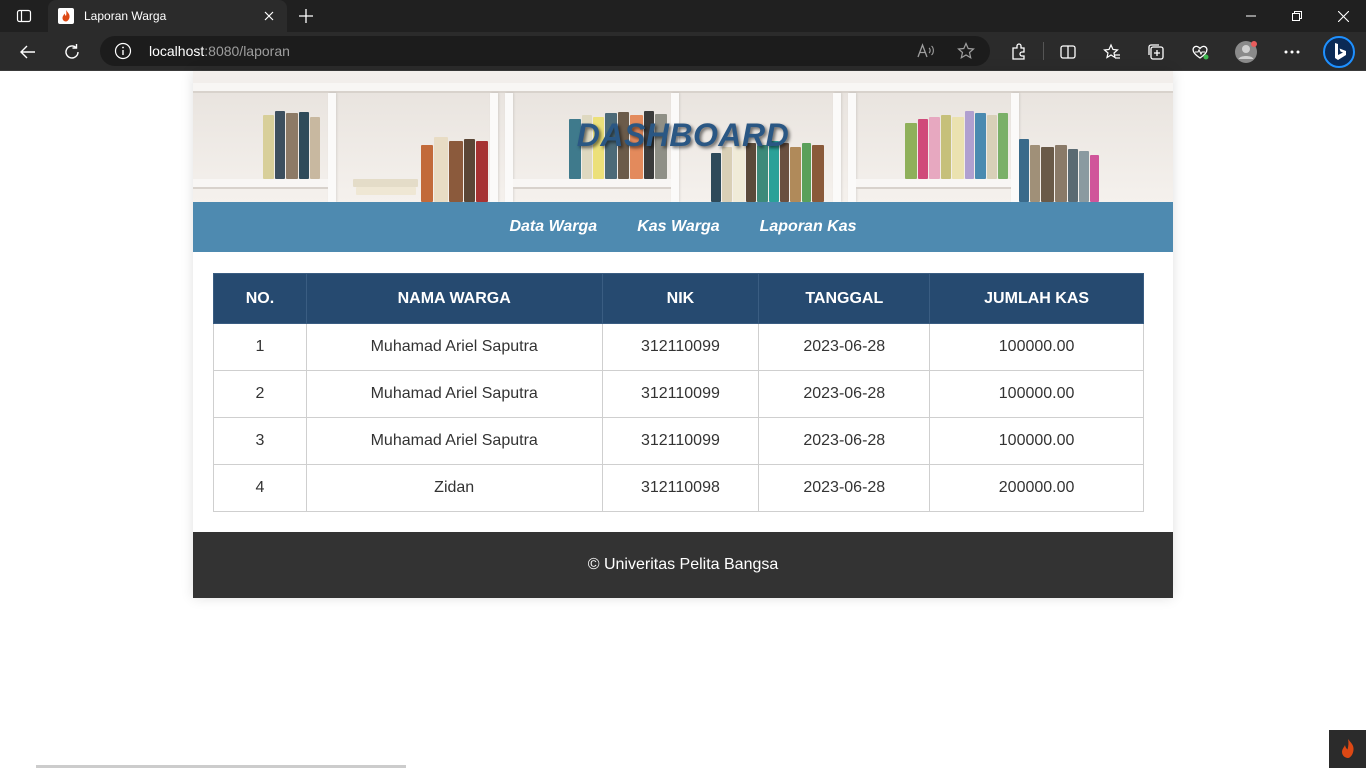  What do you see at coordinates (454, 298) in the screenshot?
I see `column-header-nama-warga: NAMA WARGA` at bounding box center [454, 298].